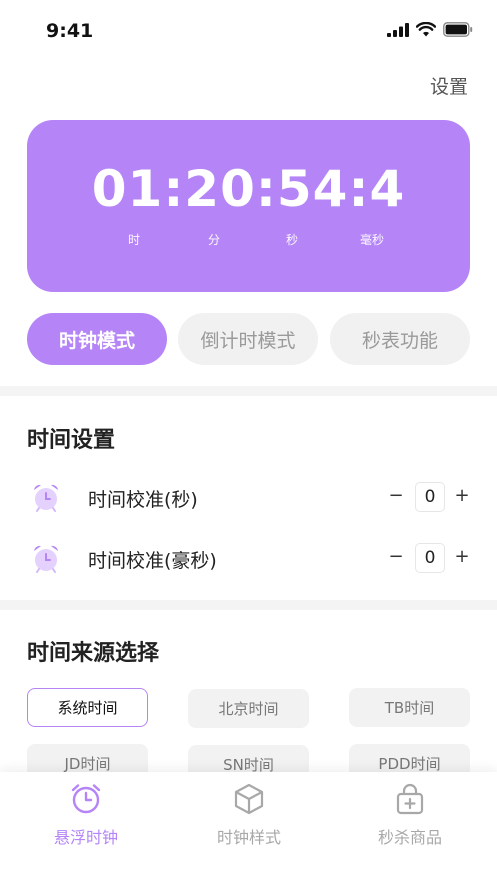  Describe the element at coordinates (458, 29) in the screenshot. I see `battery-icon` at that location.